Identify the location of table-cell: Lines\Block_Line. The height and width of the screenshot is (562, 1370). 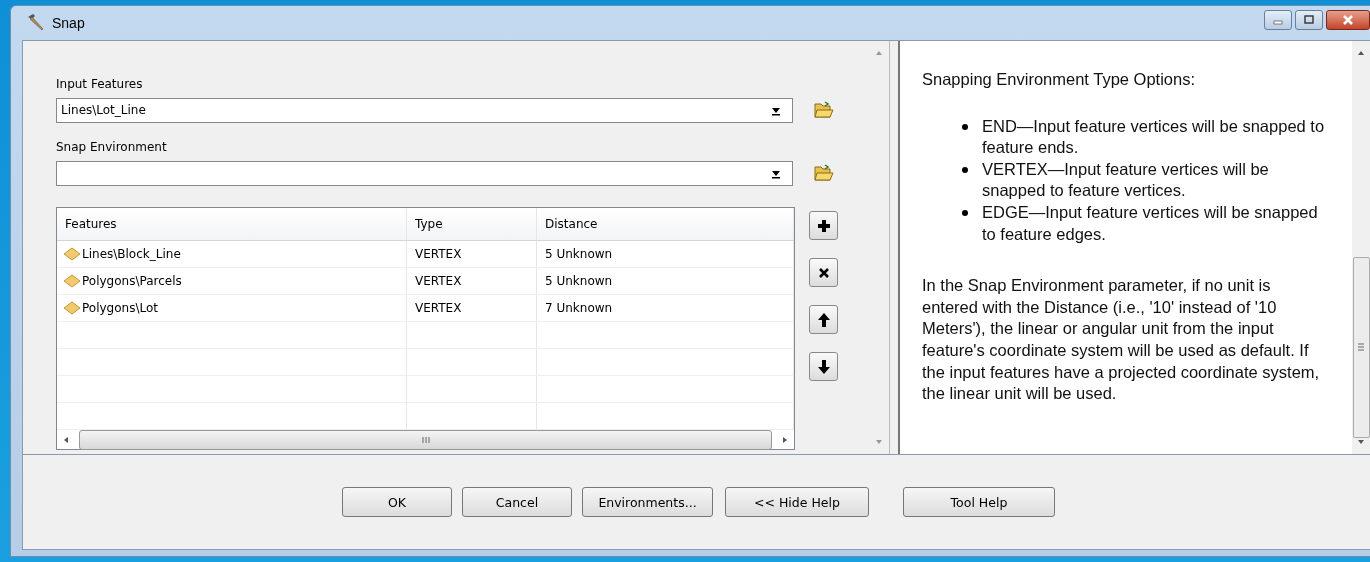
(232, 254).